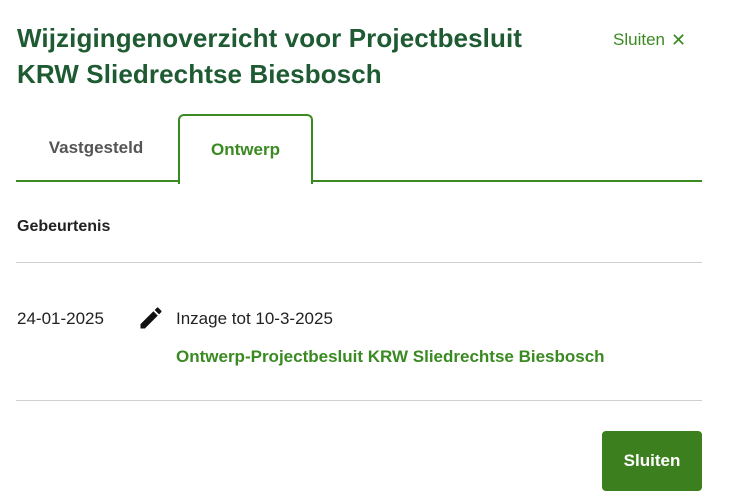 The image size is (733, 502). I want to click on close-link-label: Sluiten, so click(639, 39).